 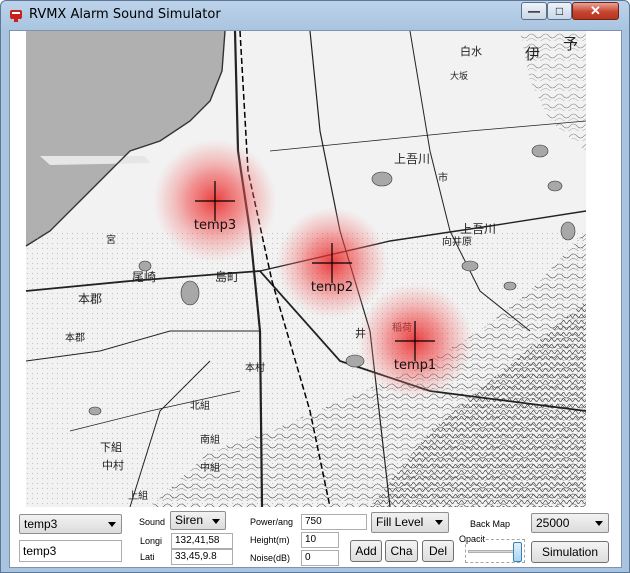 What do you see at coordinates (215, 201) in the screenshot?
I see `sound-source-temp3: temp3` at bounding box center [215, 201].